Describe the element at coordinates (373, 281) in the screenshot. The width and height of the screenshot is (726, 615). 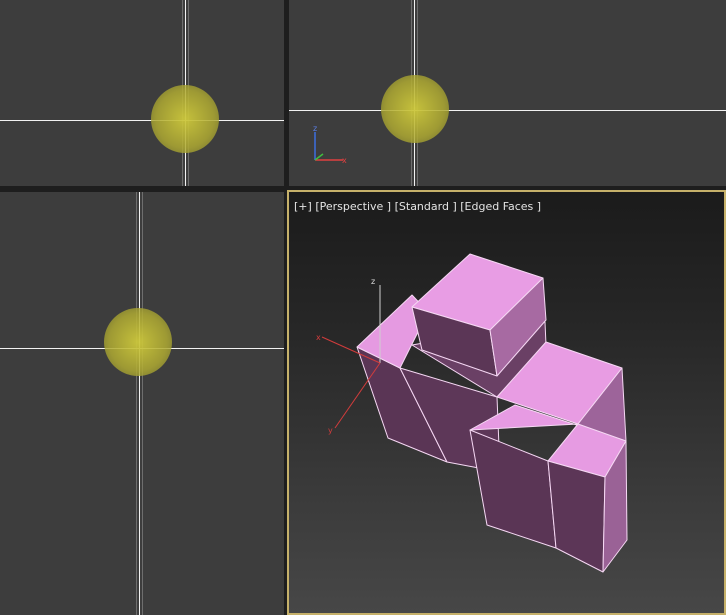
I see `gizmo-label-z: z` at that location.